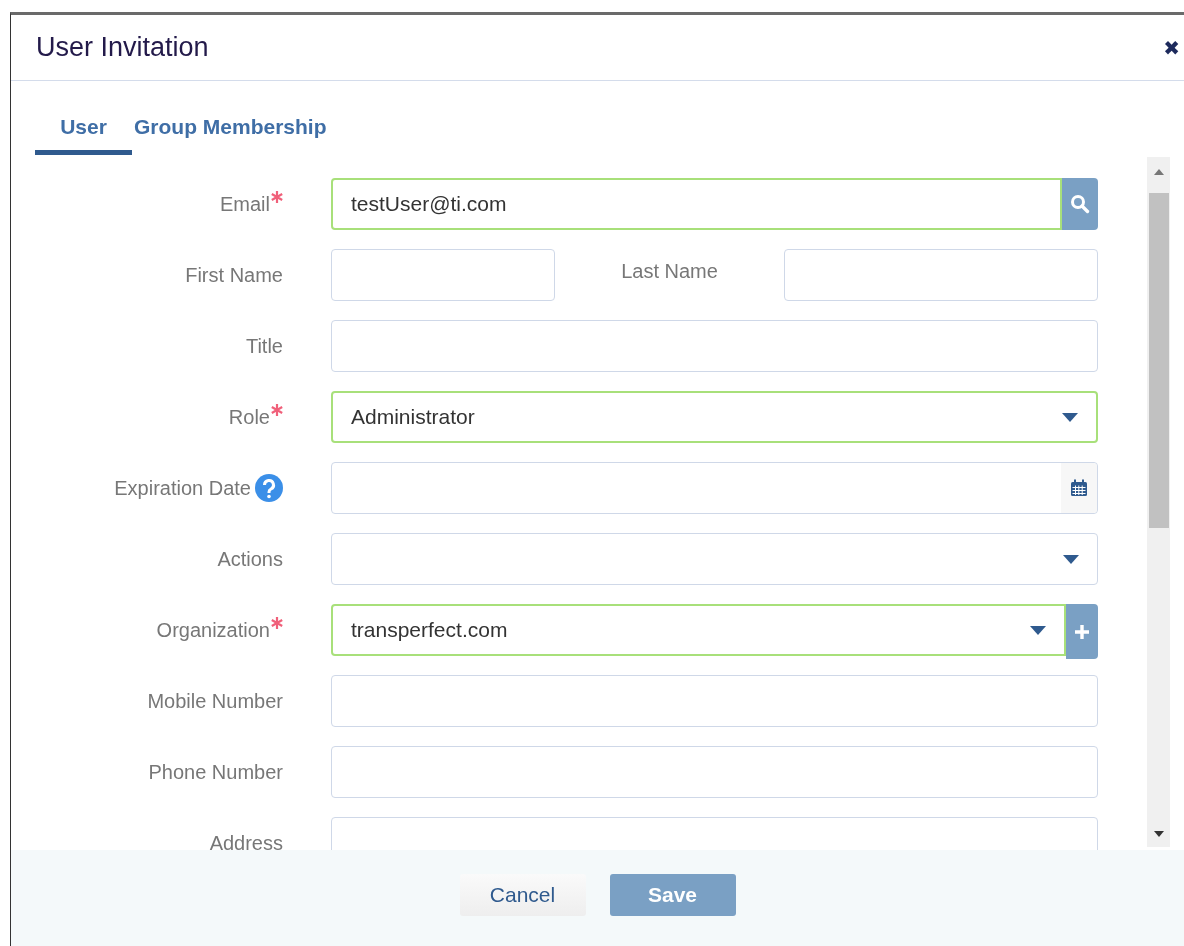 This screenshot has width=1184, height=946. Describe the element at coordinates (1173, 47) in the screenshot. I see `close-button: ✖` at that location.